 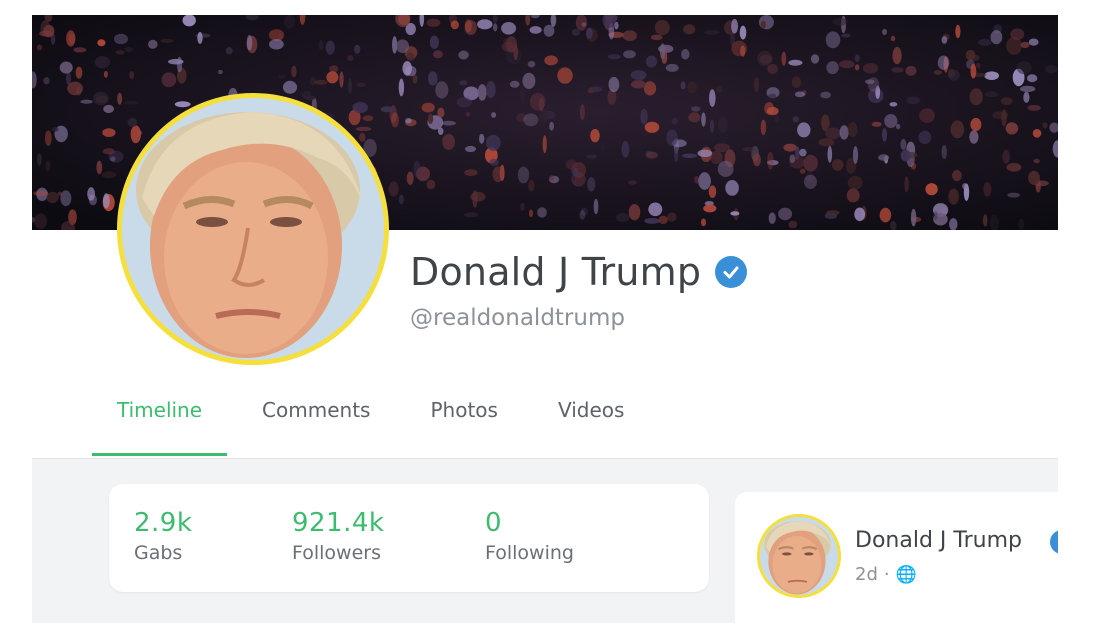 What do you see at coordinates (591, 425) in the screenshot?
I see `tab-videos: Videos` at bounding box center [591, 425].